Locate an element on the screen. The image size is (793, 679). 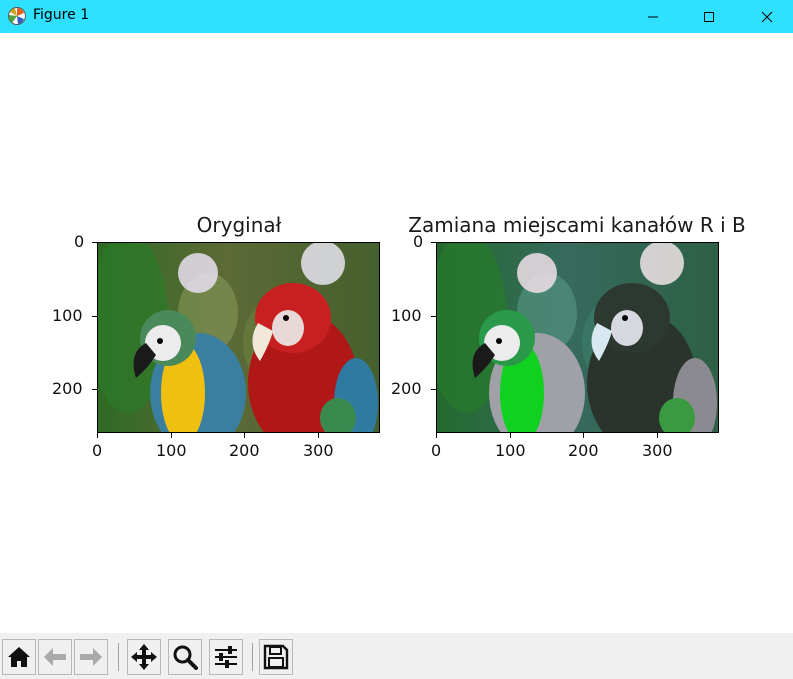
window-titlebar: Figure 1 is located at coordinates (396, 16).